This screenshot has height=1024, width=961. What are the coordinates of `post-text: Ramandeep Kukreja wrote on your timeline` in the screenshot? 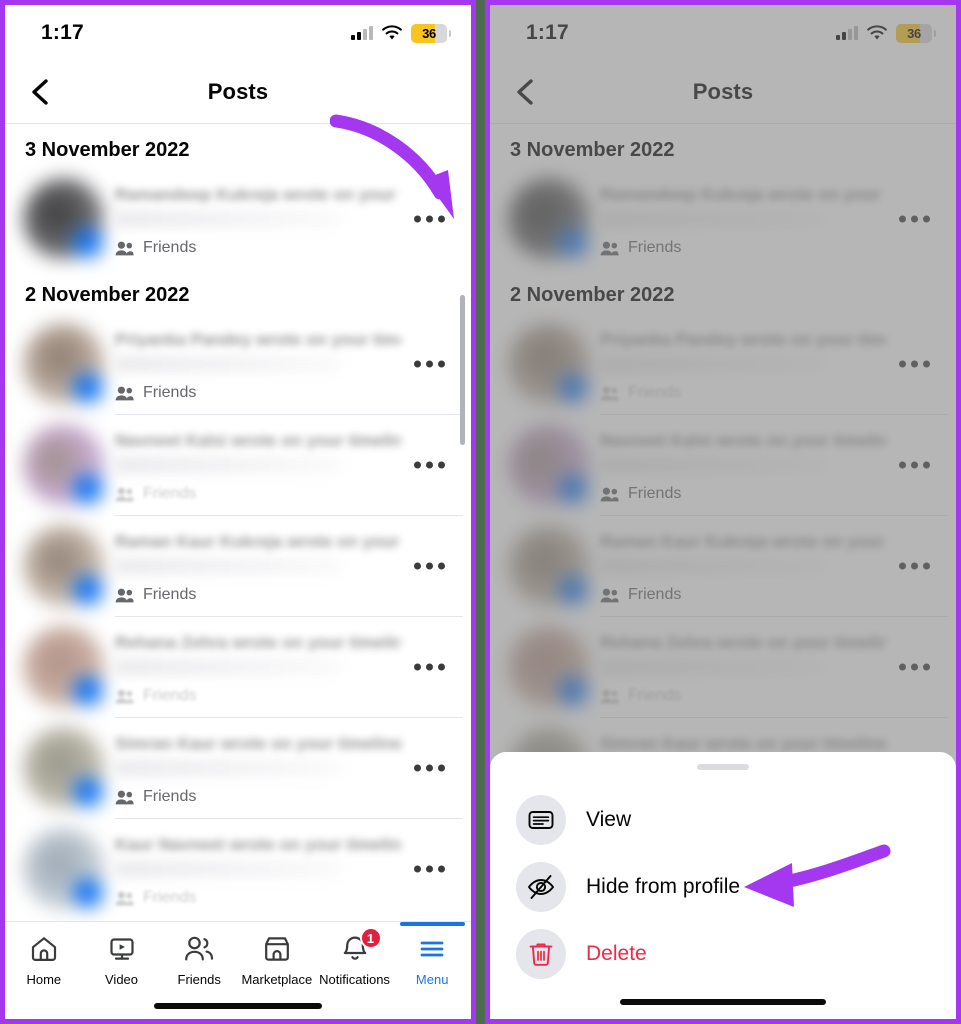 It's located at (258, 194).